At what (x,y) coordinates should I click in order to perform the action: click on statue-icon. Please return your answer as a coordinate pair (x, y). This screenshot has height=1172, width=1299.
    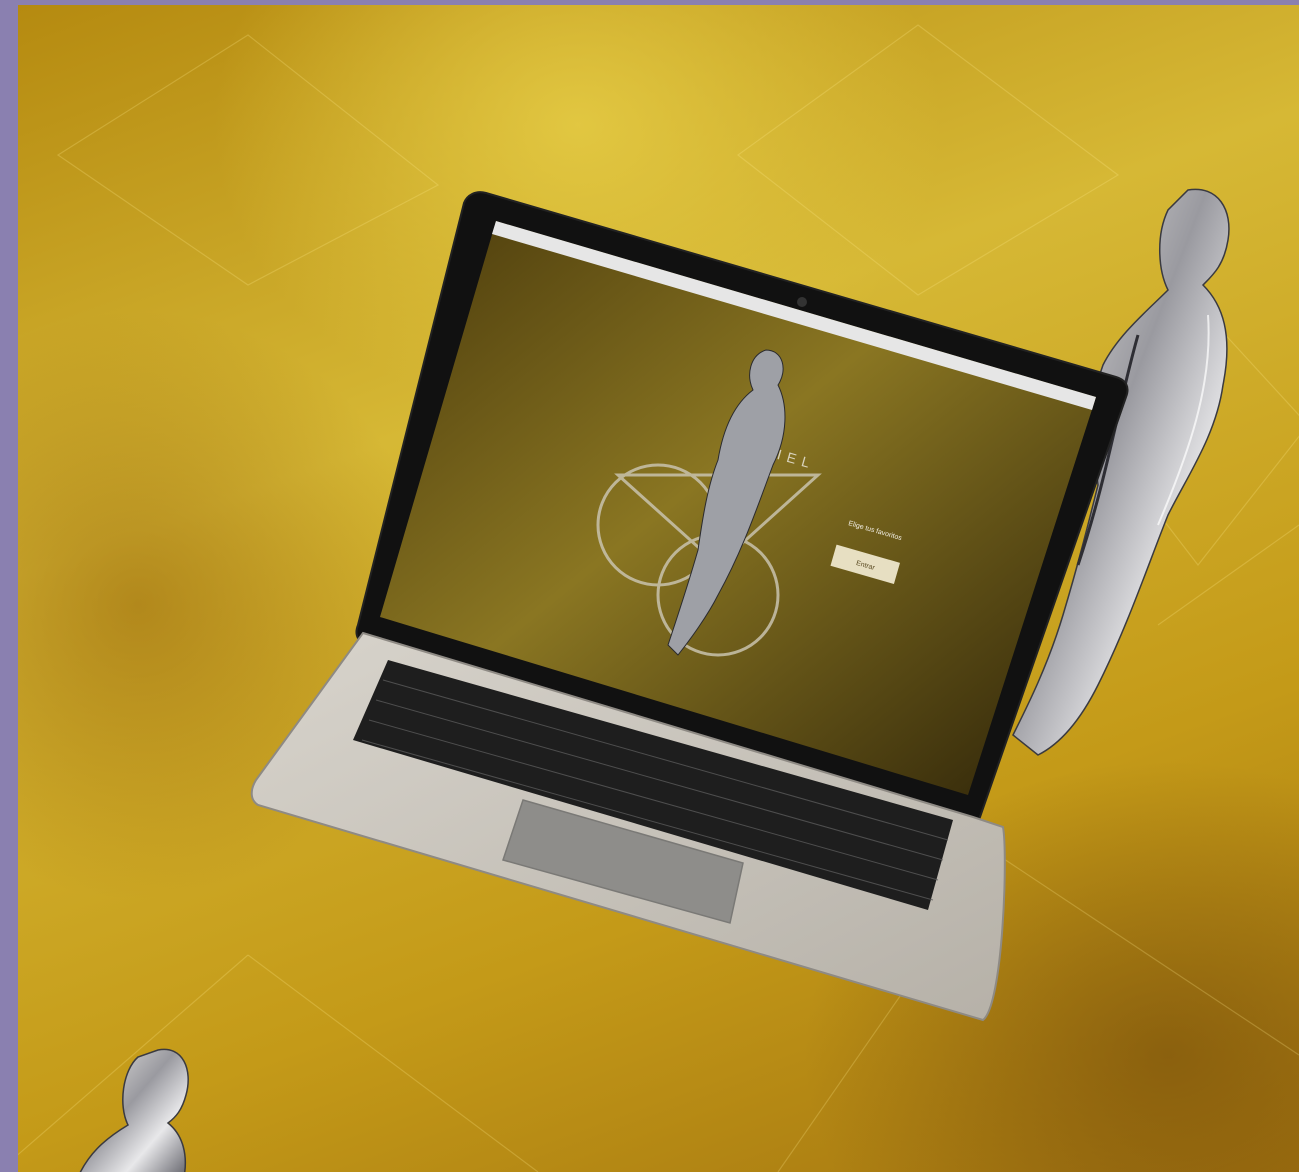
    Looking at the image, I should click on (134, 1110).